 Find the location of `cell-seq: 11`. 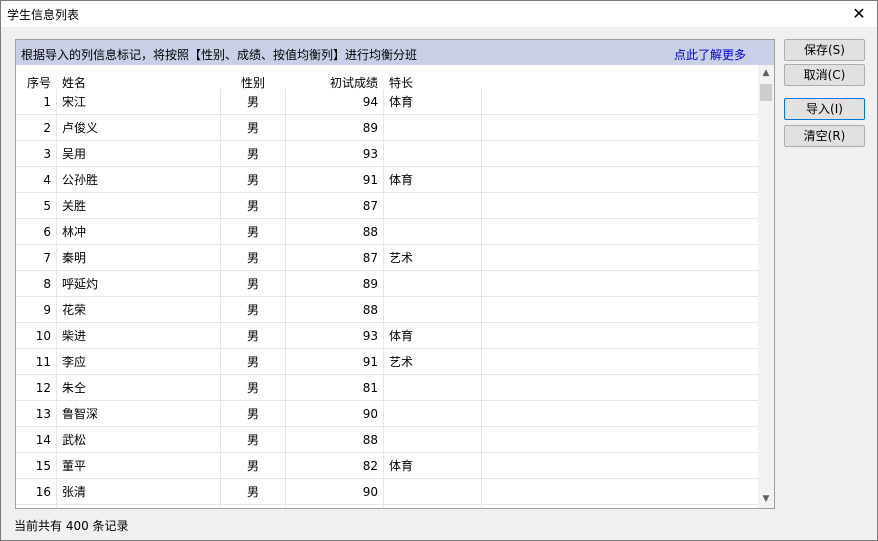

cell-seq: 11 is located at coordinates (43, 362).